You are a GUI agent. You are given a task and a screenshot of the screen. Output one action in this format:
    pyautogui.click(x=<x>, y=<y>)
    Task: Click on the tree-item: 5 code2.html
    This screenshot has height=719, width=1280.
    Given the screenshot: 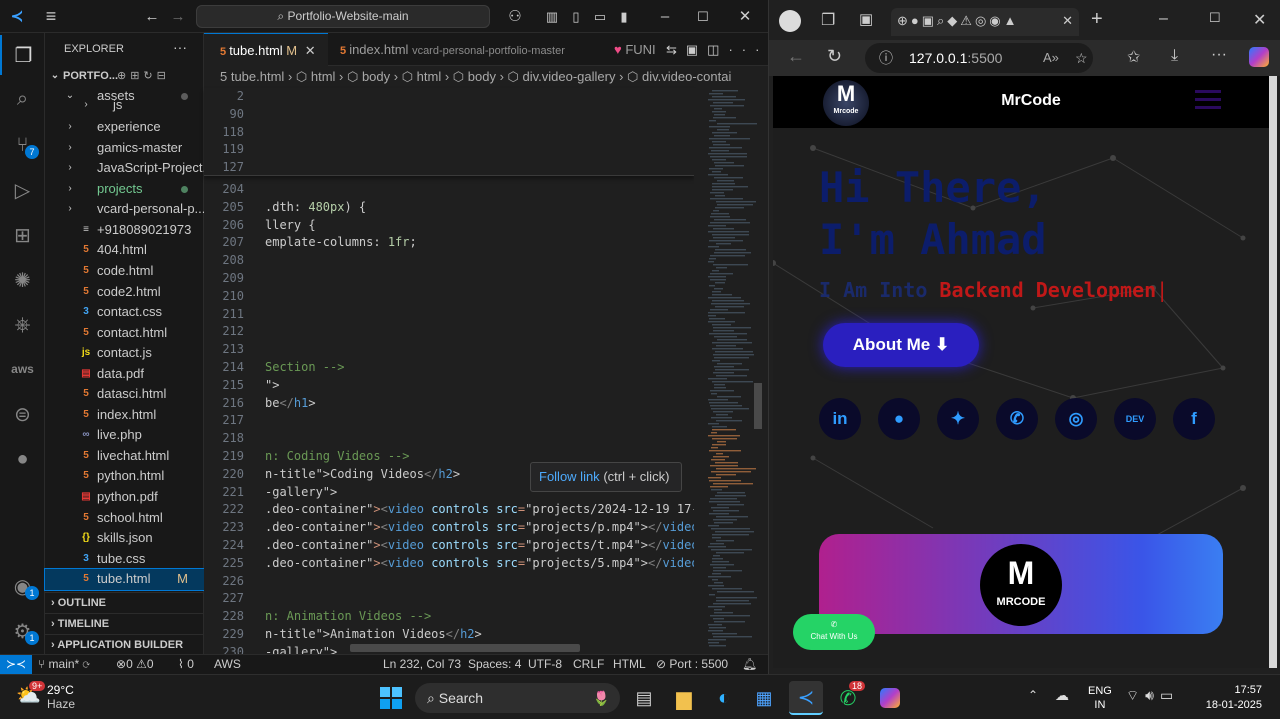 What is the action you would take?
    pyautogui.click(x=124, y=292)
    